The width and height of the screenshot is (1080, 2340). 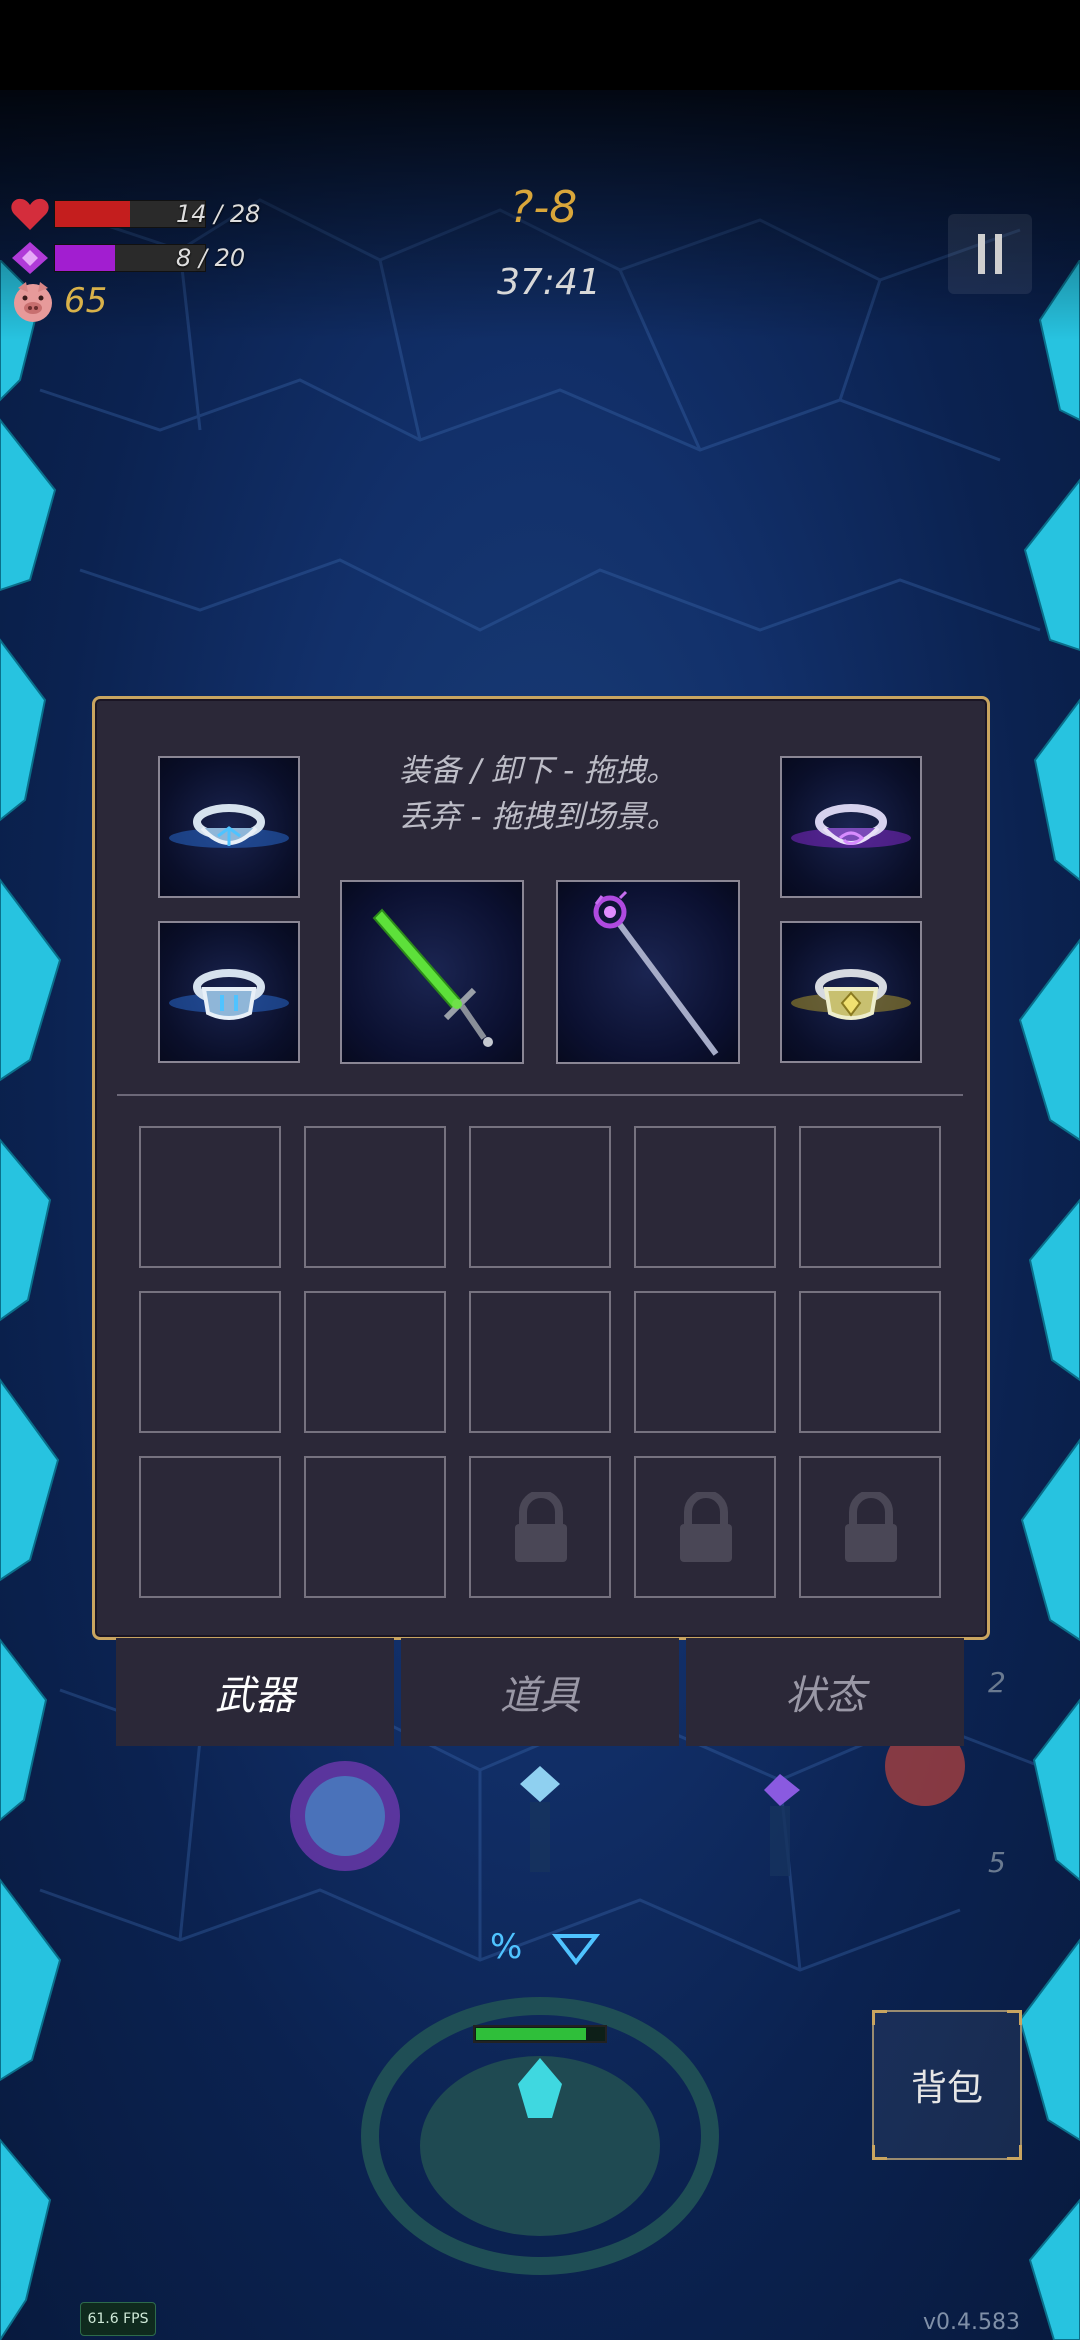 What do you see at coordinates (540, 1696) in the screenshot?
I see `tab-items-label: 道具` at bounding box center [540, 1696].